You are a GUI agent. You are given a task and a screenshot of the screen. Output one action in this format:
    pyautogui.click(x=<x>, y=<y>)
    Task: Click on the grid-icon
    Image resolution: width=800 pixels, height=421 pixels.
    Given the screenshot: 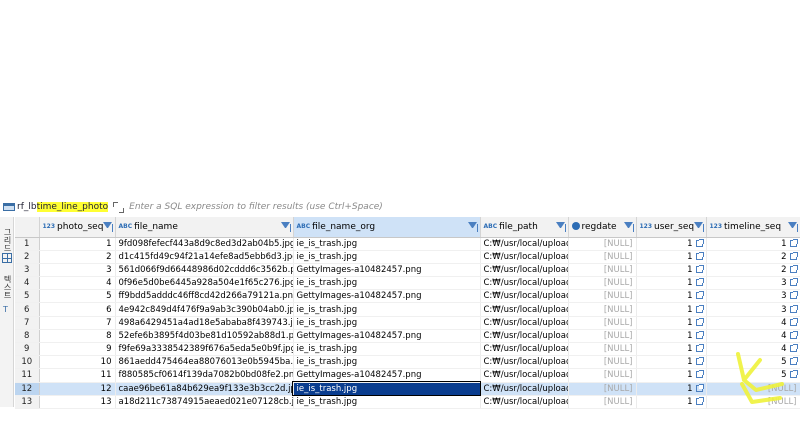 What is the action you would take?
    pyautogui.click(x=7, y=258)
    